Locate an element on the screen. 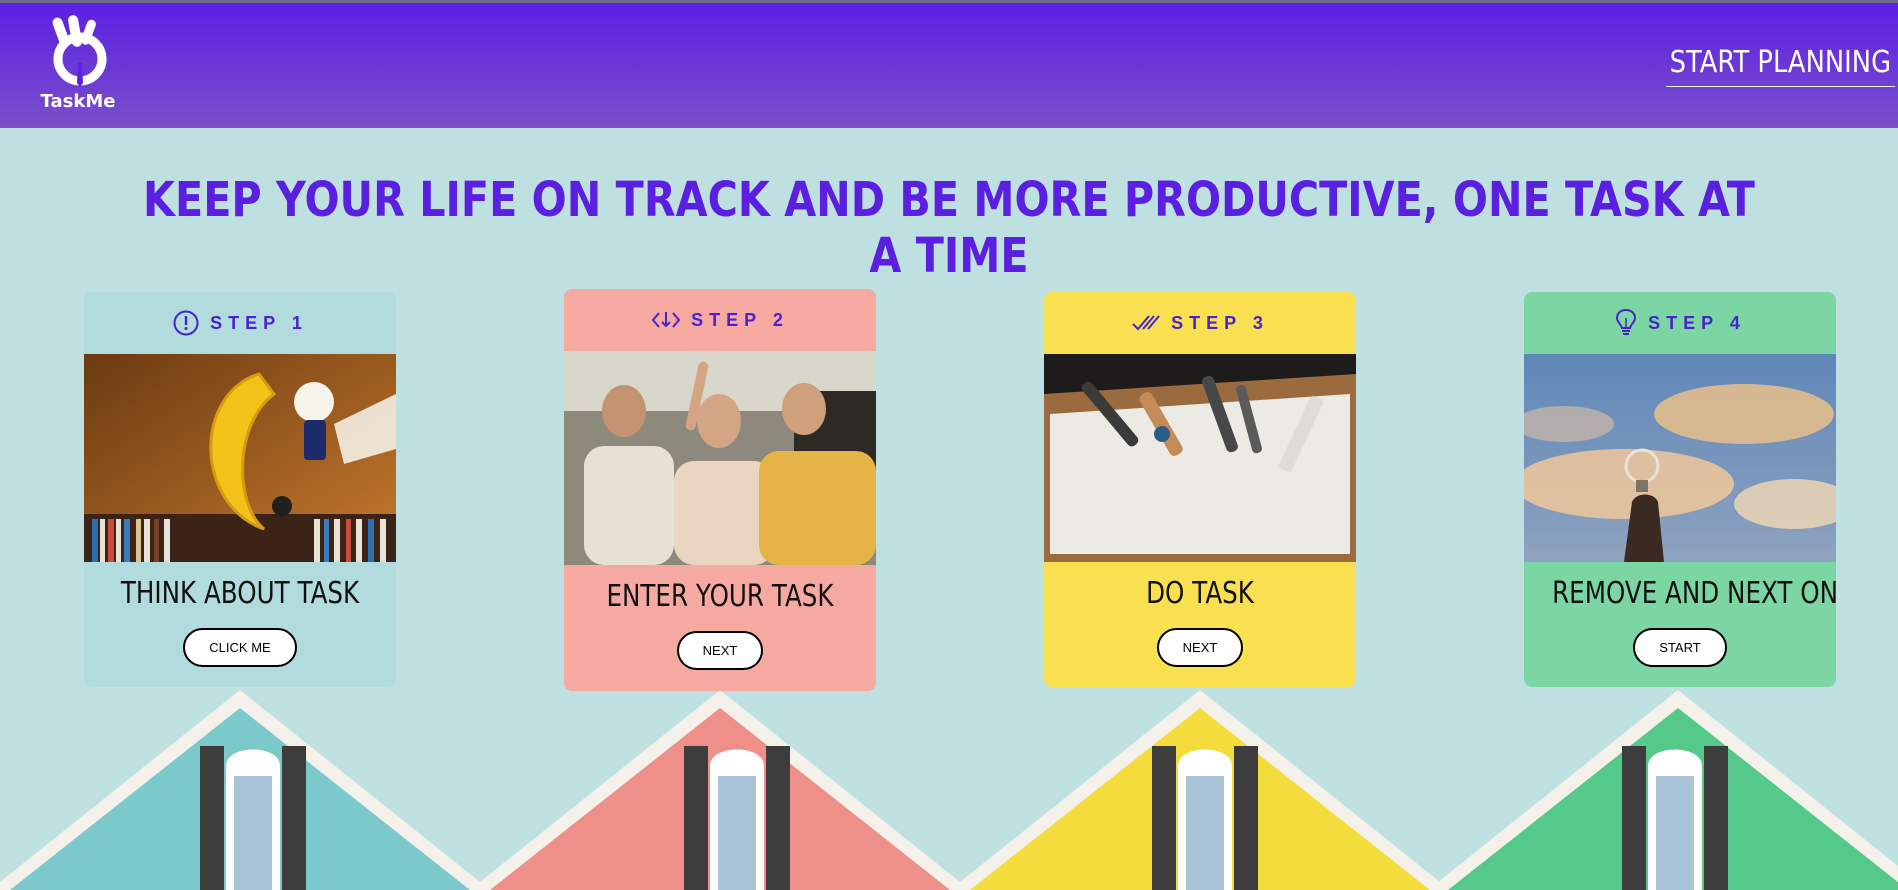 Image resolution: width=1898 pixels, height=890 pixels. double-check-icon is located at coordinates (1146, 323).